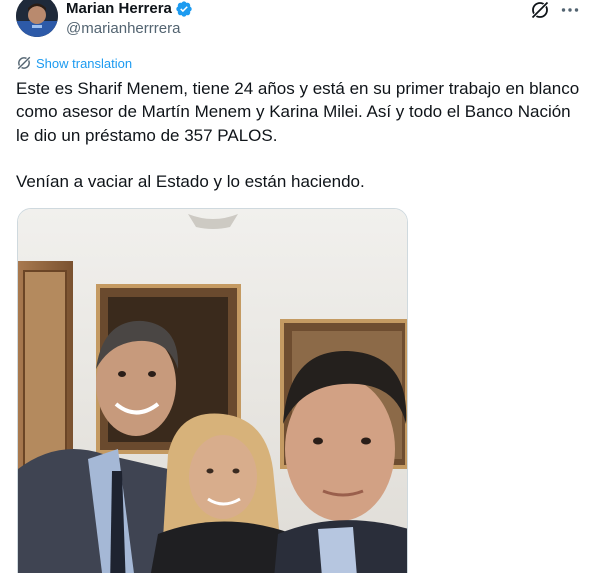  I want to click on tweet-header: Marian Herrera @marianherrrera, so click(129, 20).